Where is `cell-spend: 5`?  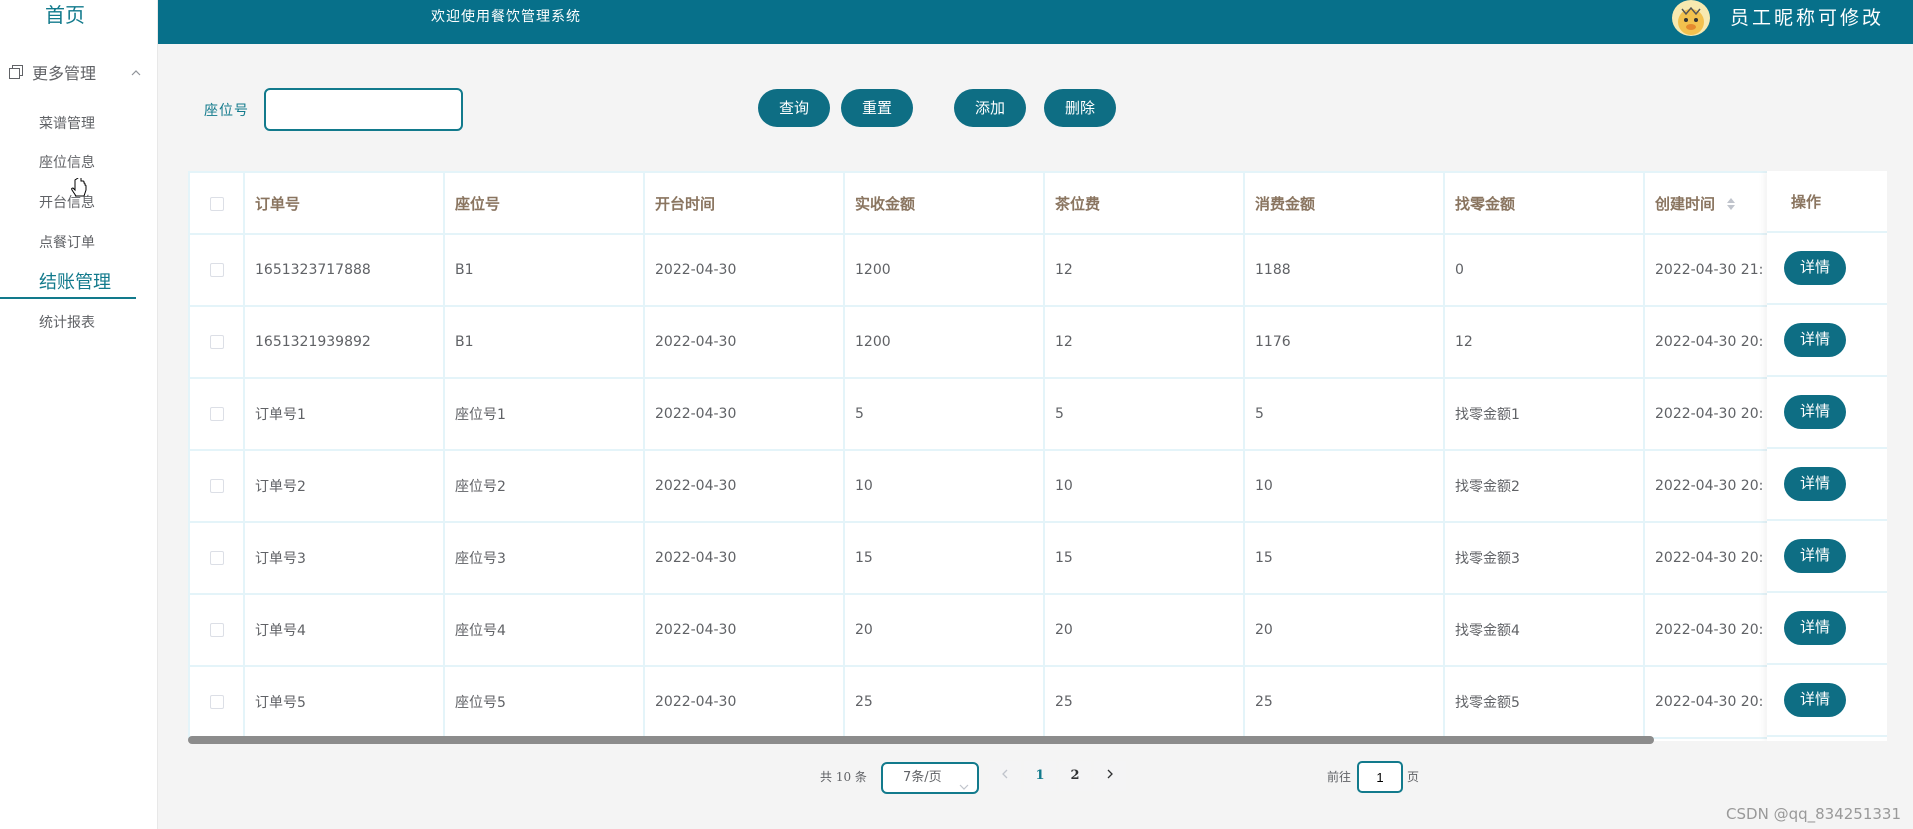
cell-spend: 5 is located at coordinates (1344, 414).